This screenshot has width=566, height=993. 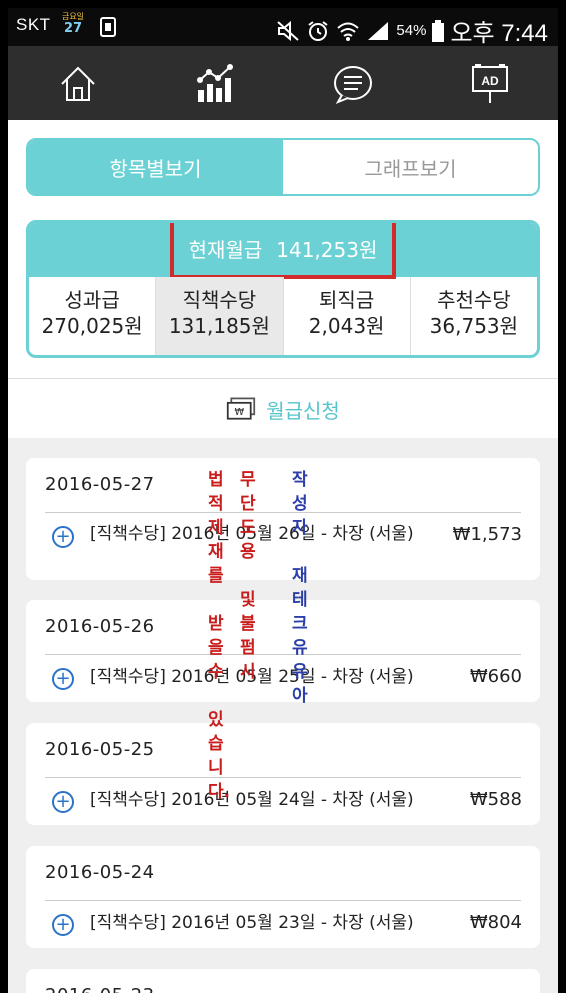 What do you see at coordinates (100, 484) in the screenshot?
I see `entry-date: 2016-05-27` at bounding box center [100, 484].